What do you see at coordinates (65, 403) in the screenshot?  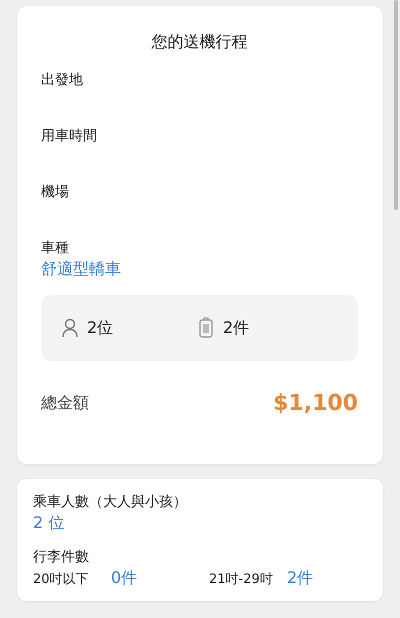 I see `total-label: 總金額` at bounding box center [65, 403].